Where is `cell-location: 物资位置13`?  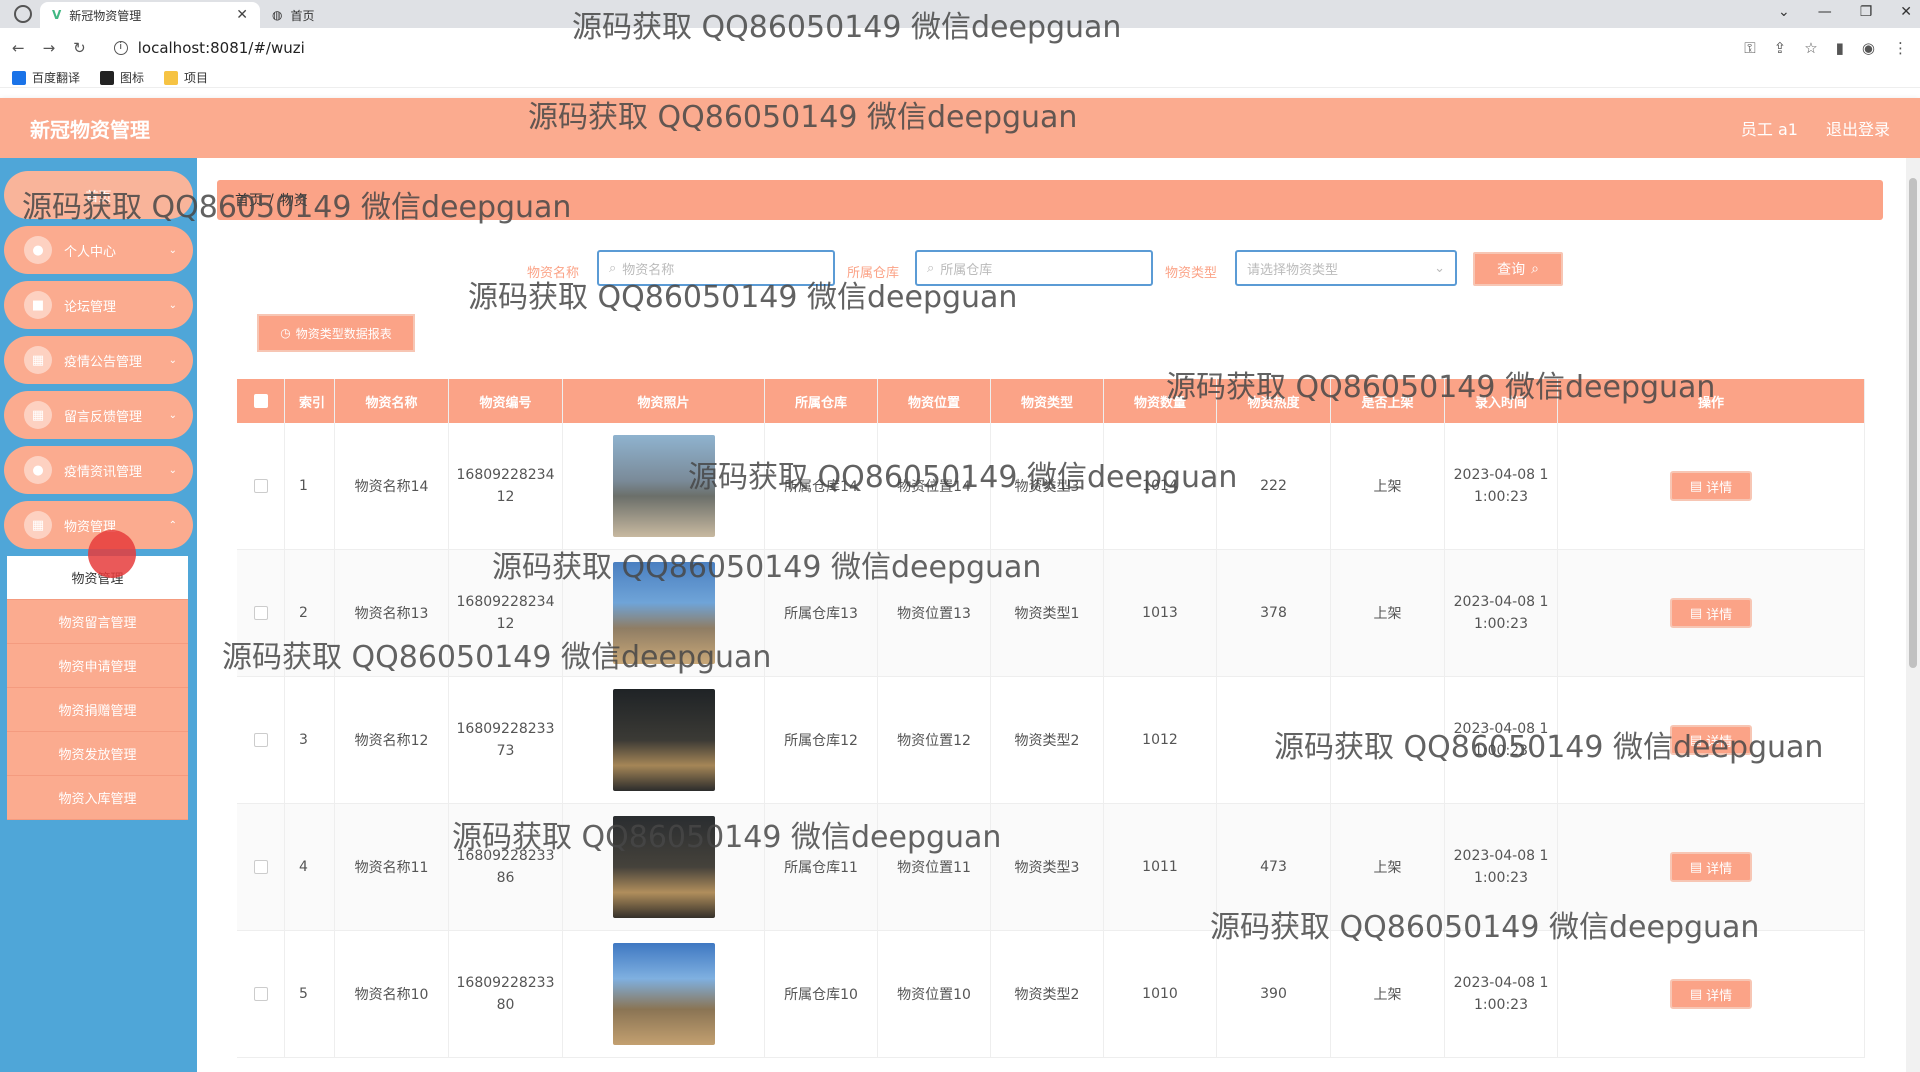
cell-location: 物资位置13 is located at coordinates (934, 613).